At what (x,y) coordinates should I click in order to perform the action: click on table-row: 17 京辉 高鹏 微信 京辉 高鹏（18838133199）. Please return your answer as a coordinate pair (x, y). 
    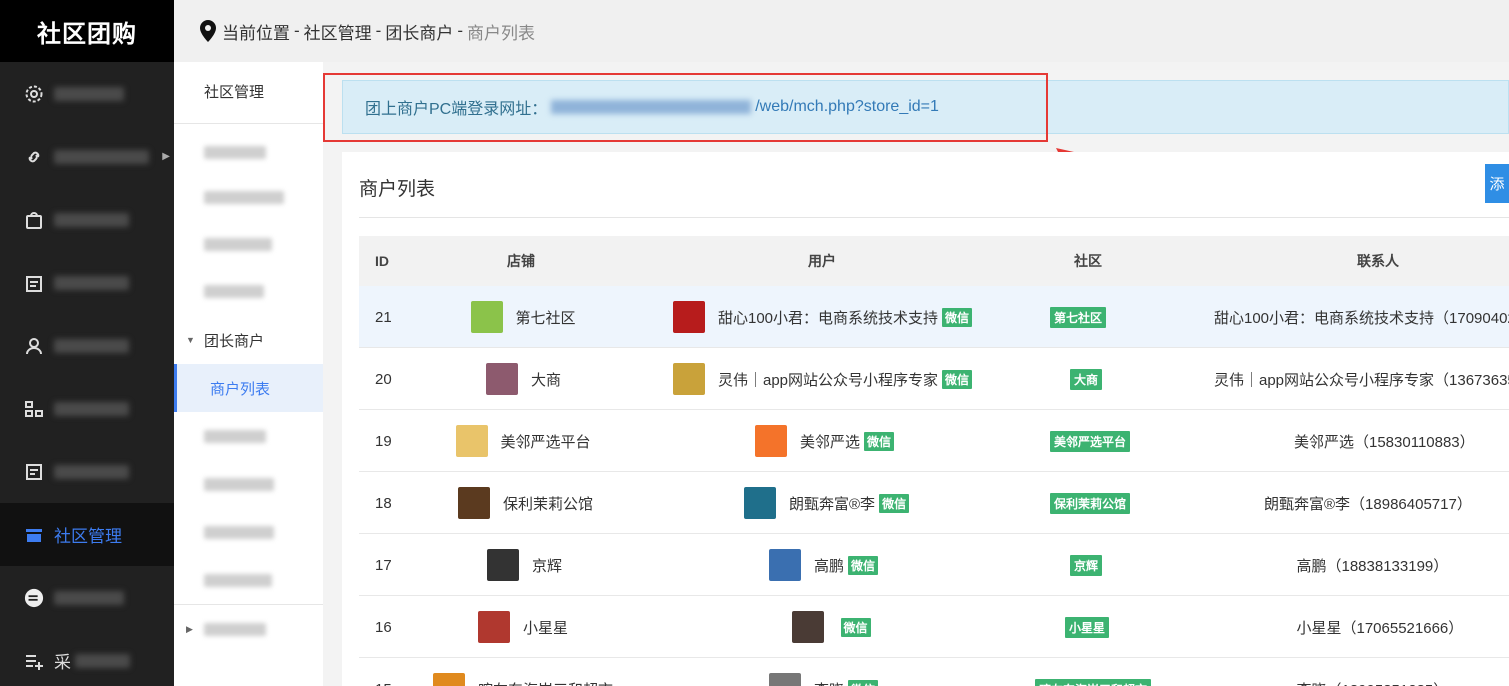
    Looking at the image, I should click on (934, 565).